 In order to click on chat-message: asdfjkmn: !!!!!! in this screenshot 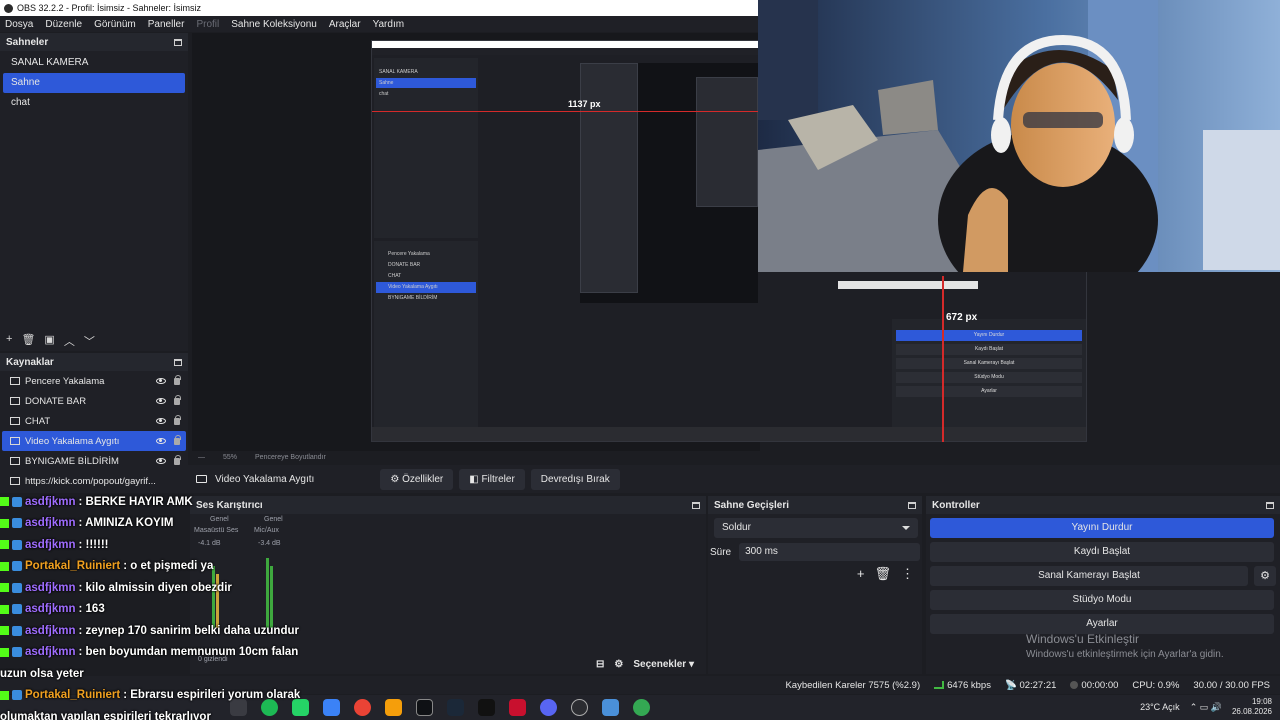, I will do `click(150, 545)`.